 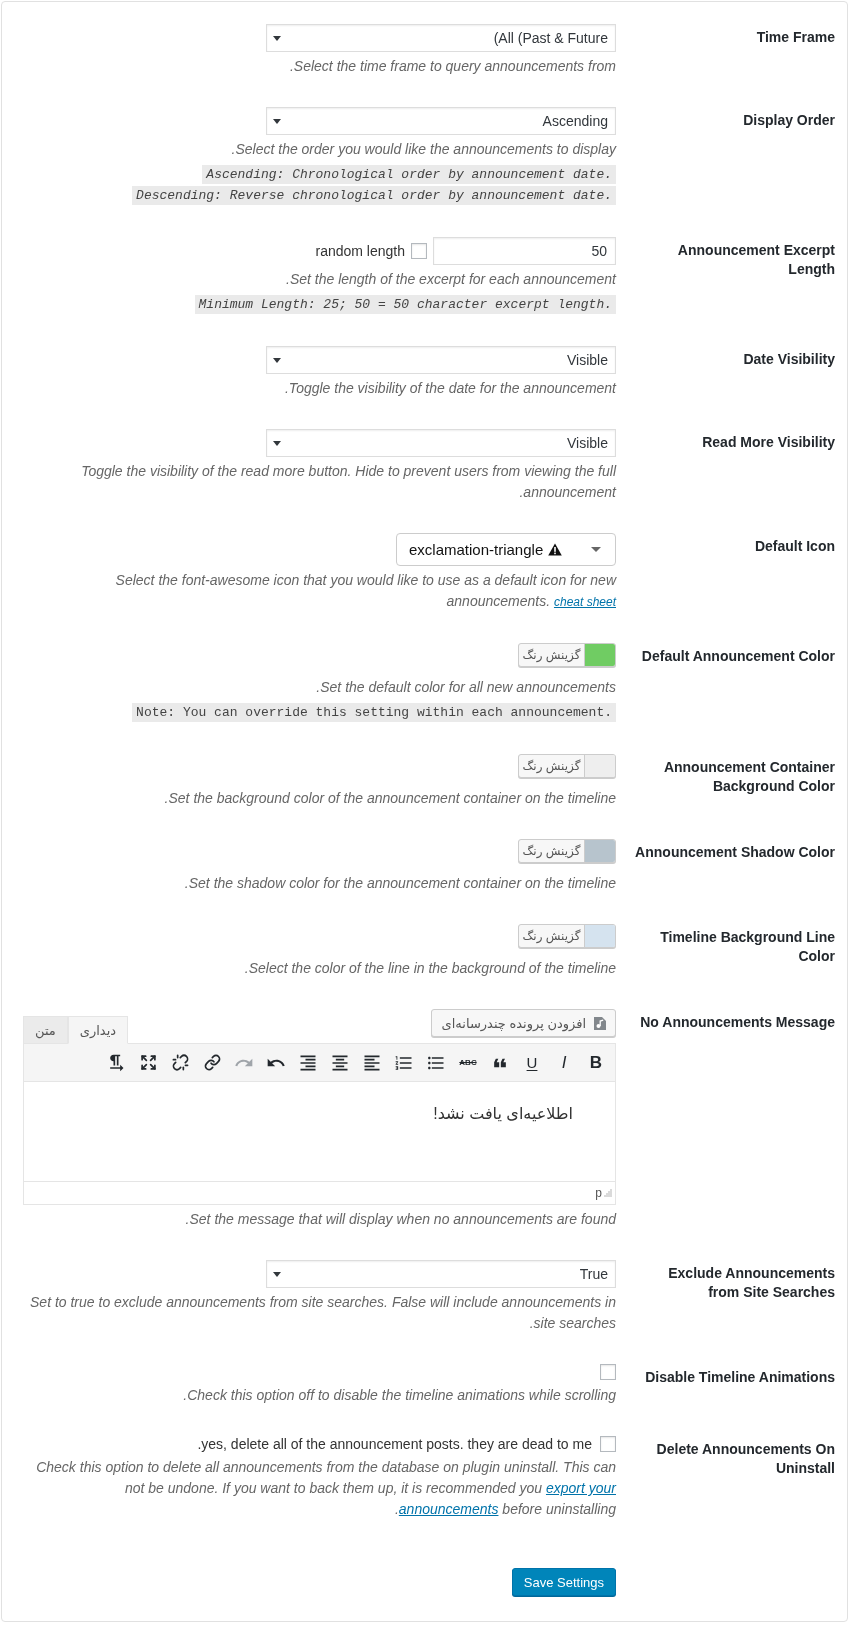 What do you see at coordinates (148, 1062) in the screenshot?
I see `fullscreen-icon` at bounding box center [148, 1062].